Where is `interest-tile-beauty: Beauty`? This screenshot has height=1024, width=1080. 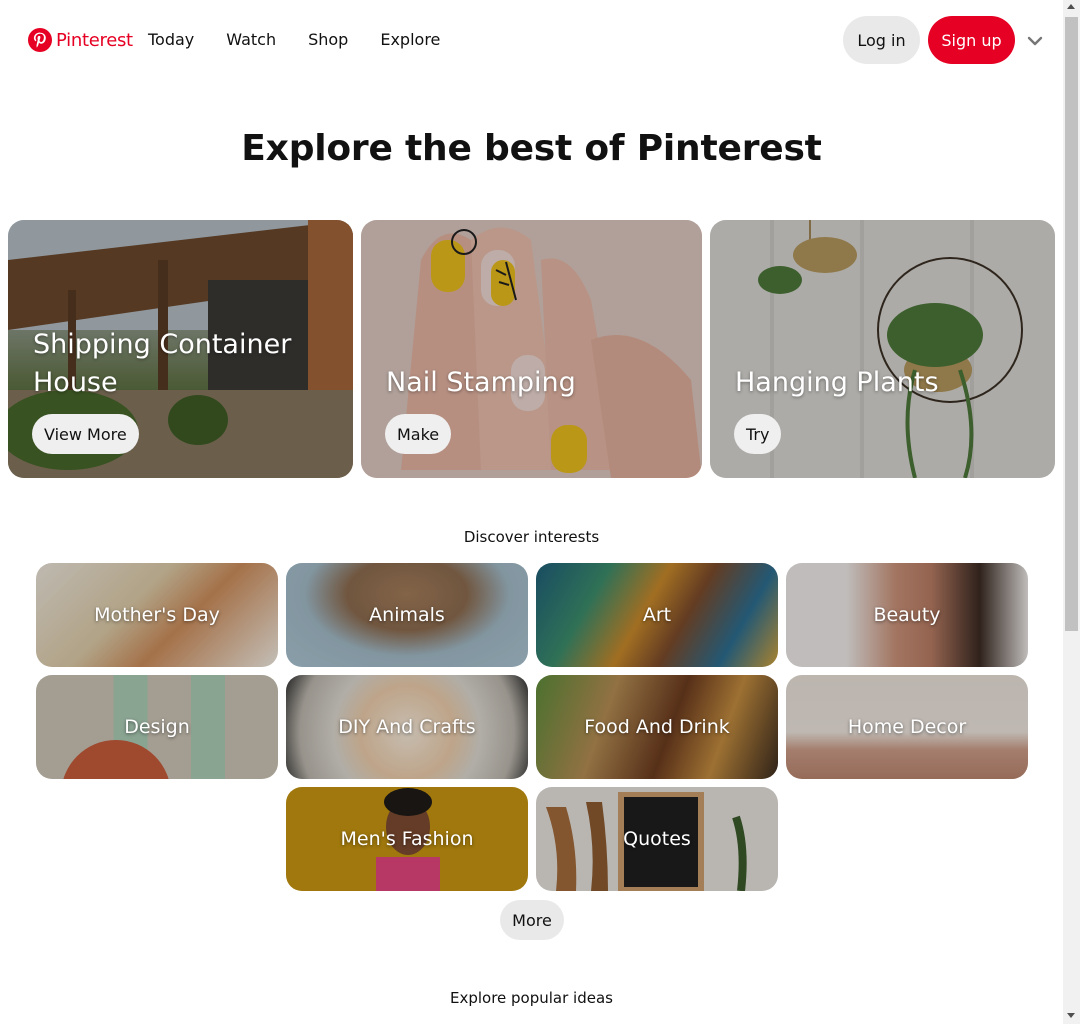 interest-tile-beauty: Beauty is located at coordinates (907, 615).